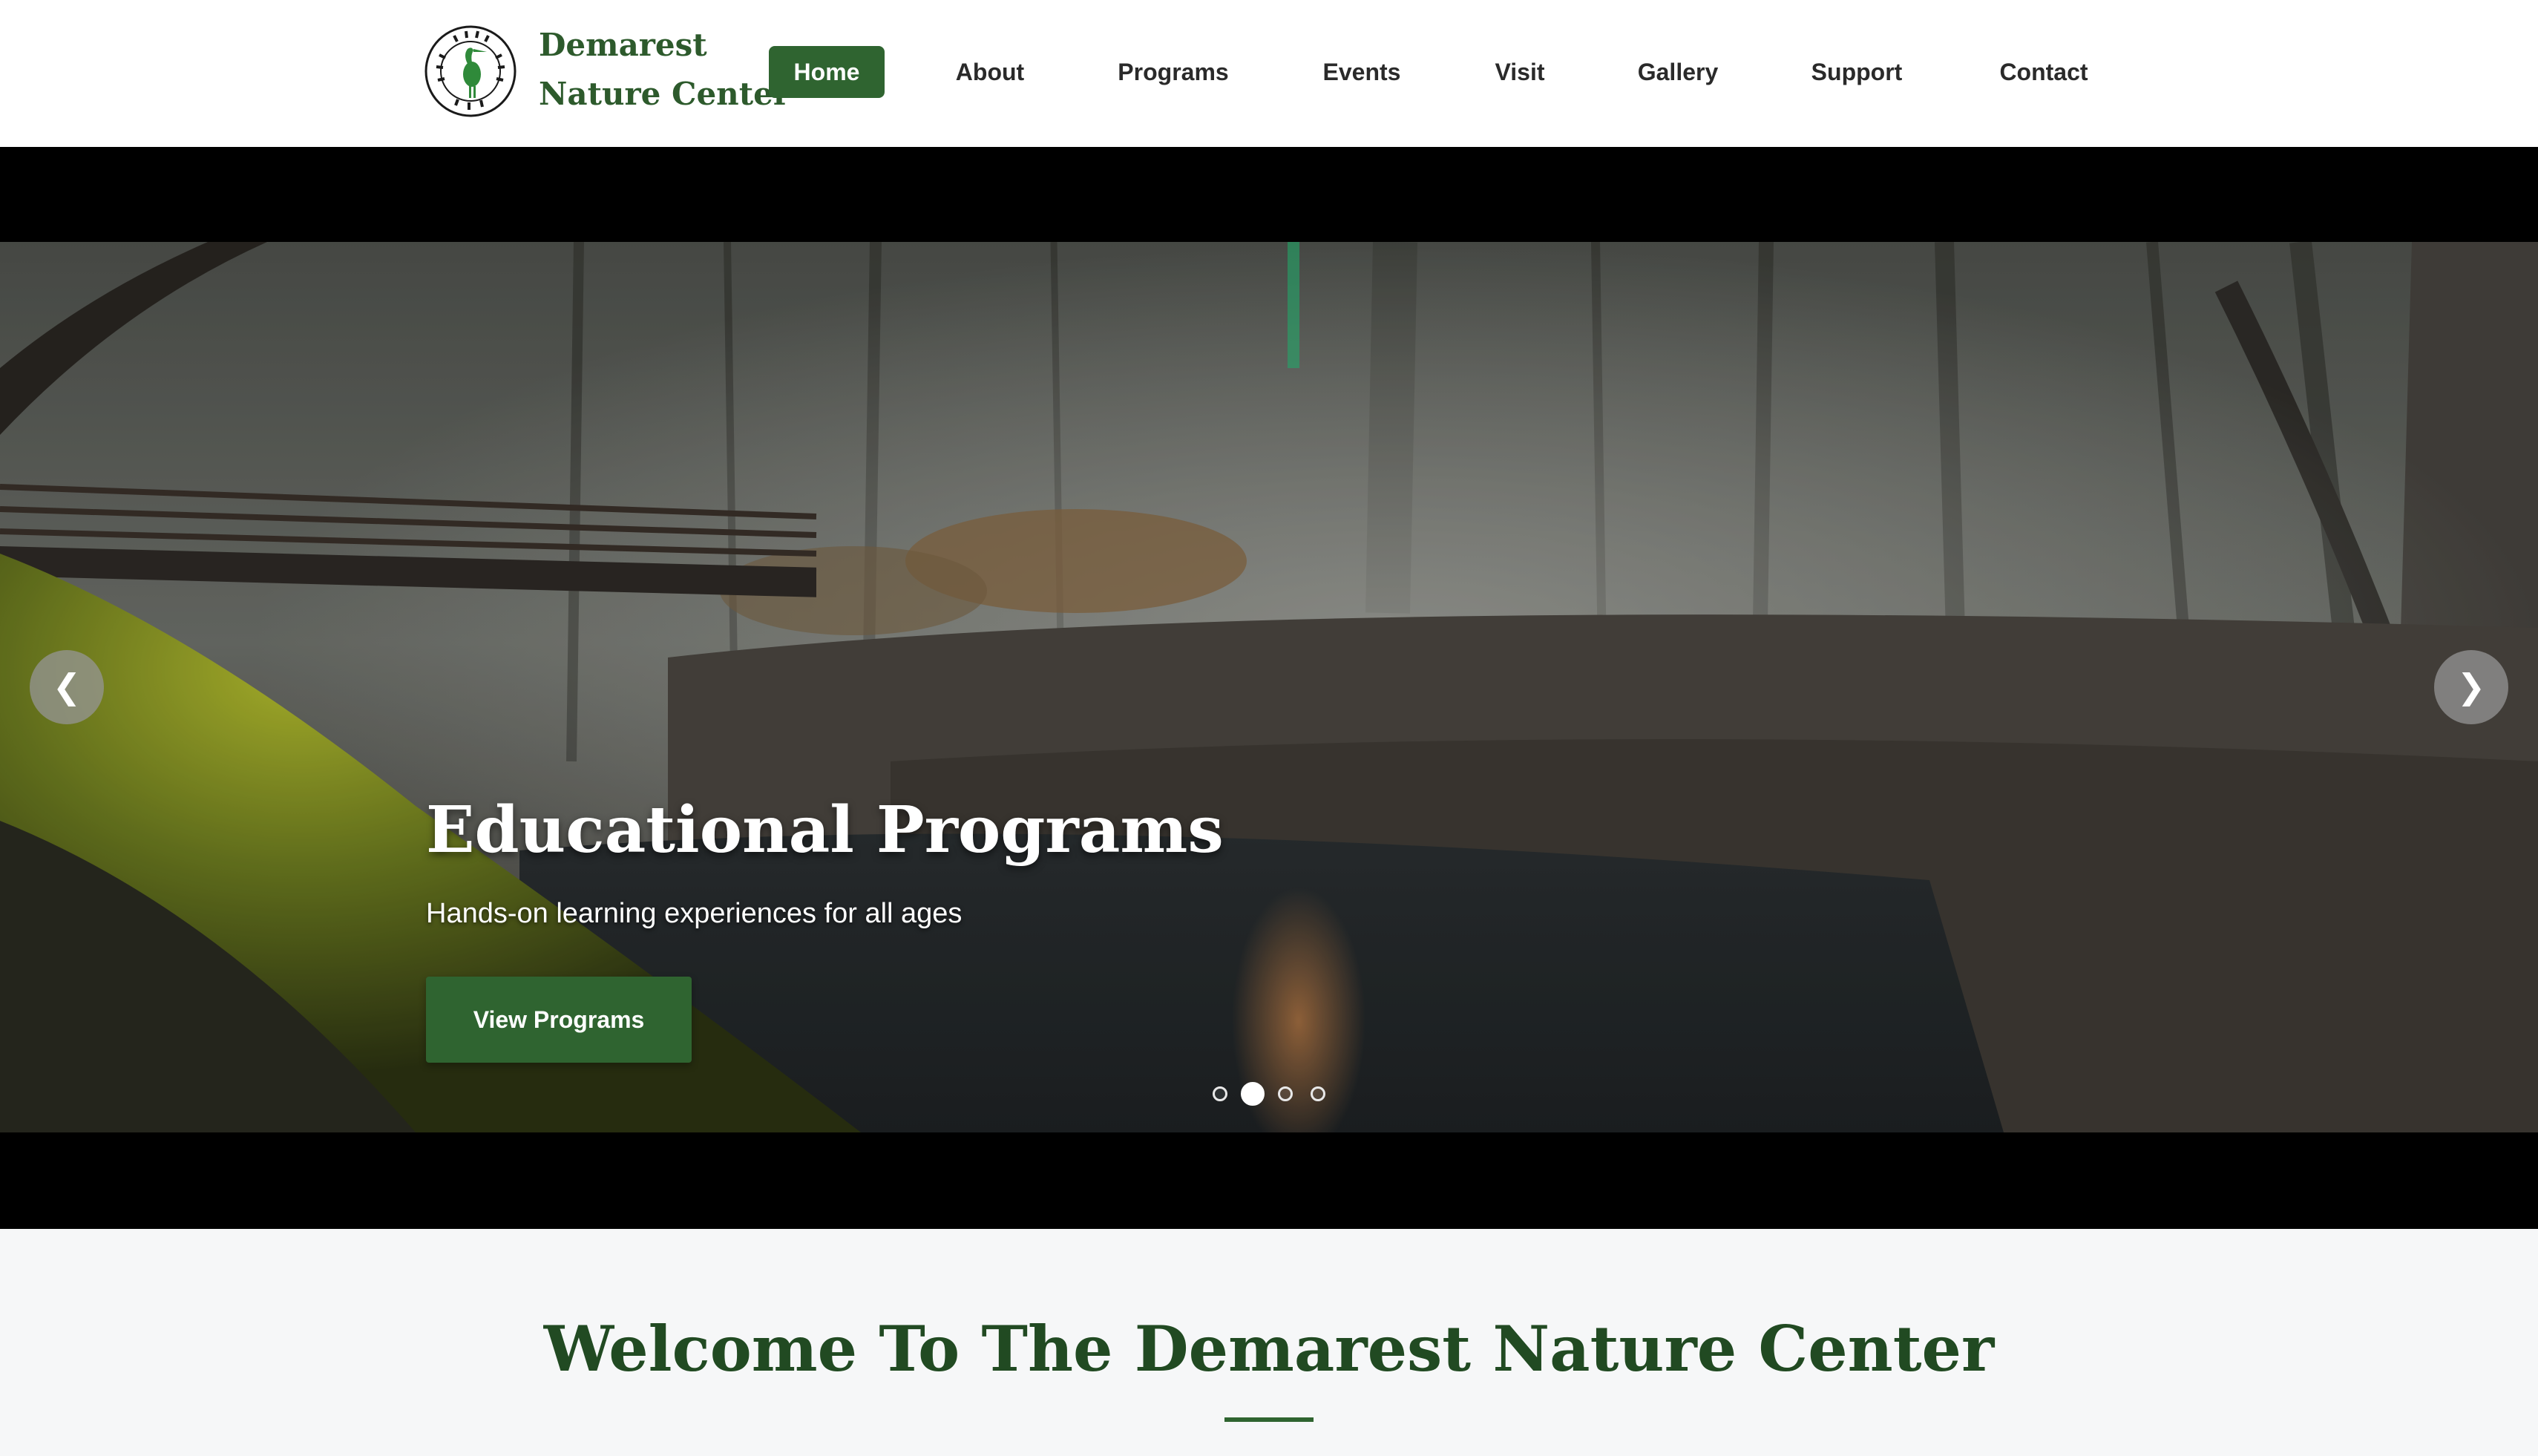 Image resolution: width=2538 pixels, height=1456 pixels. I want to click on welcome-divider, so click(1269, 1420).